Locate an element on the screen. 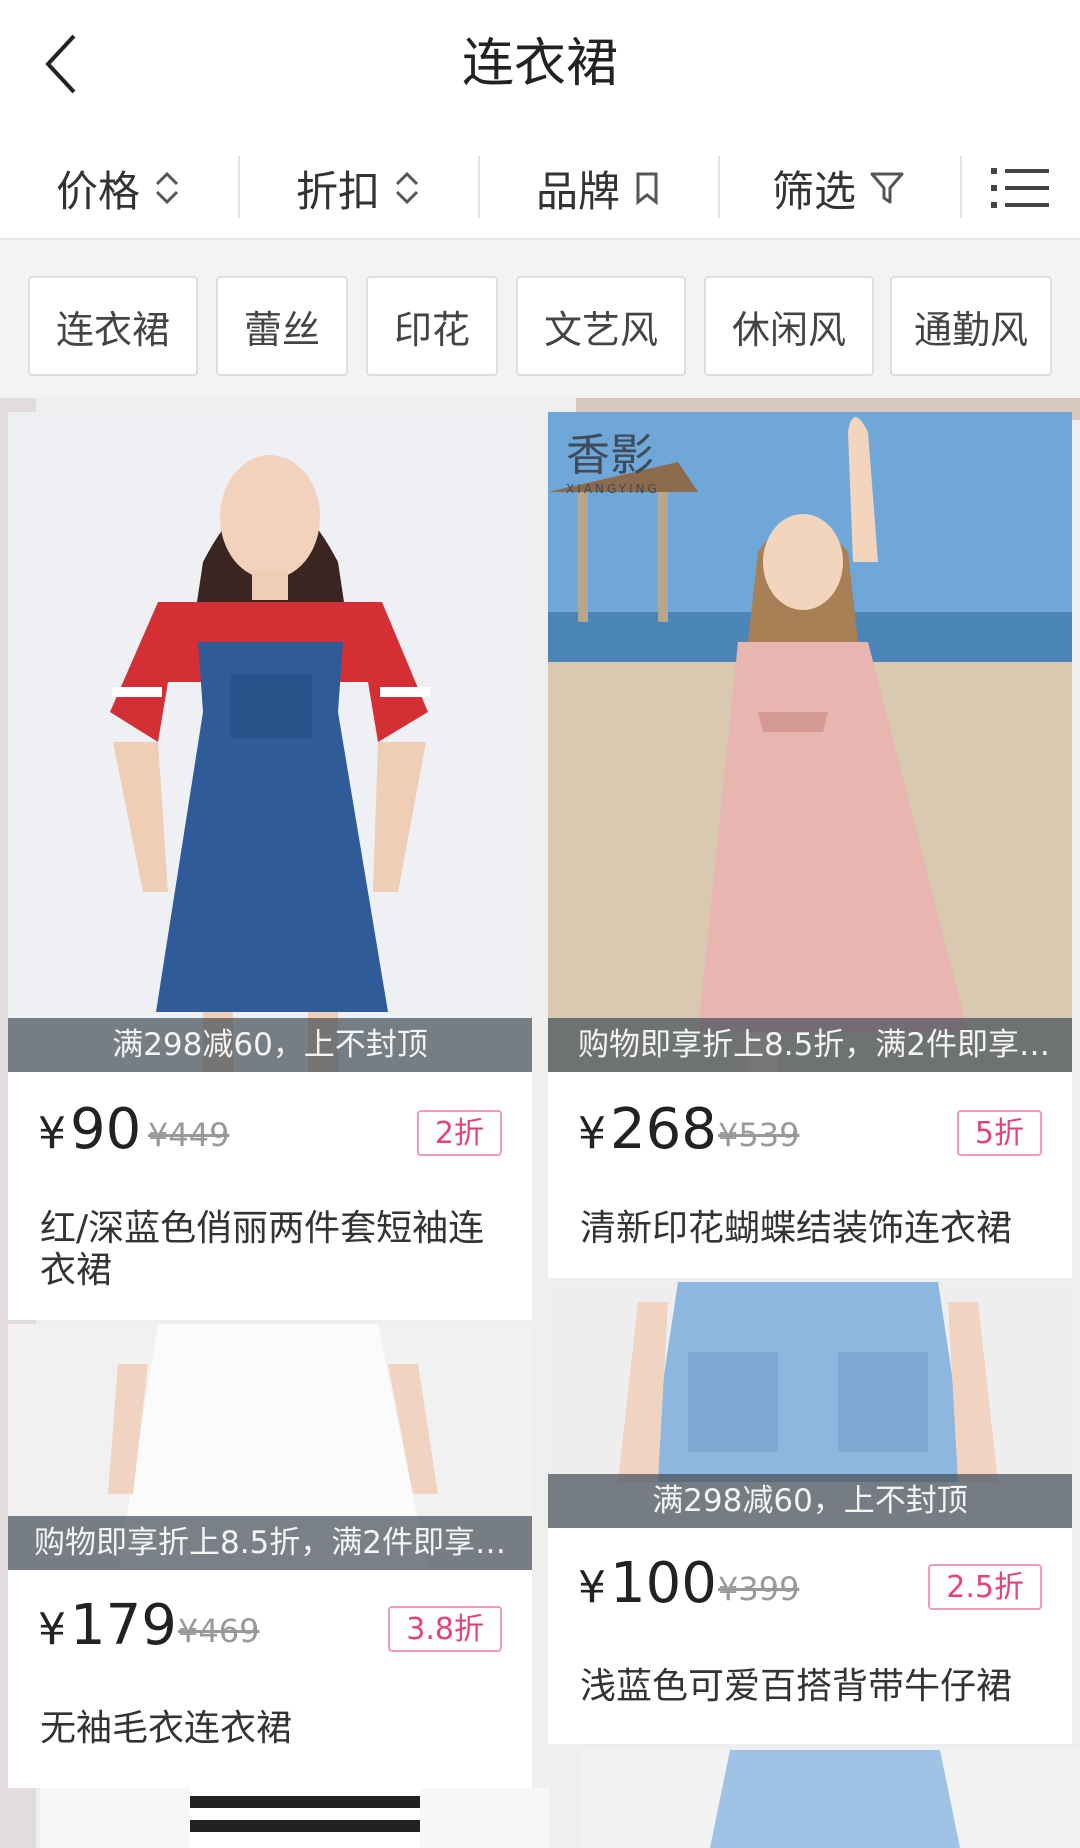 Image resolution: width=1080 pixels, height=1848 pixels. original-price: ¥539 is located at coordinates (759, 1135).